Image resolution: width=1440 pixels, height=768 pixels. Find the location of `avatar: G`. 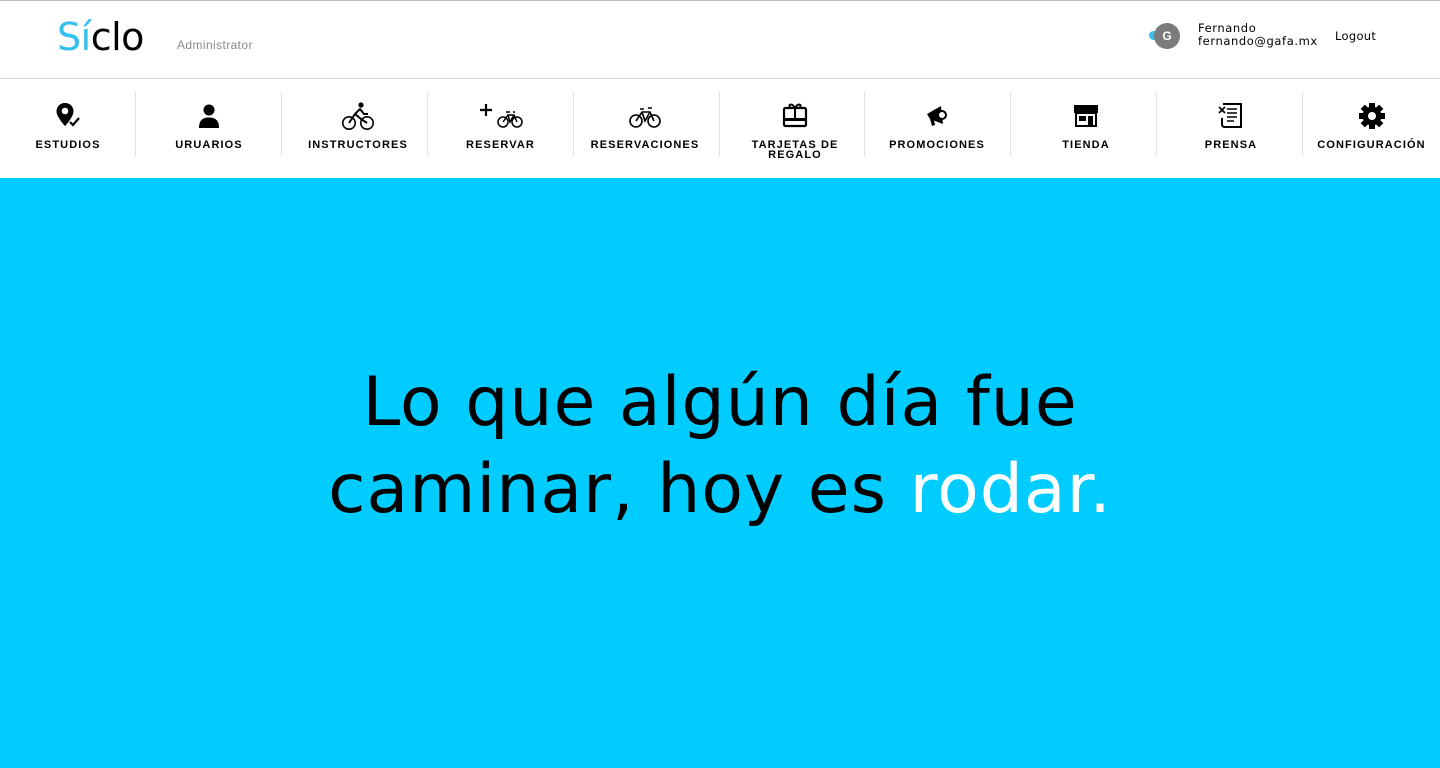

avatar: G is located at coordinates (1167, 36).